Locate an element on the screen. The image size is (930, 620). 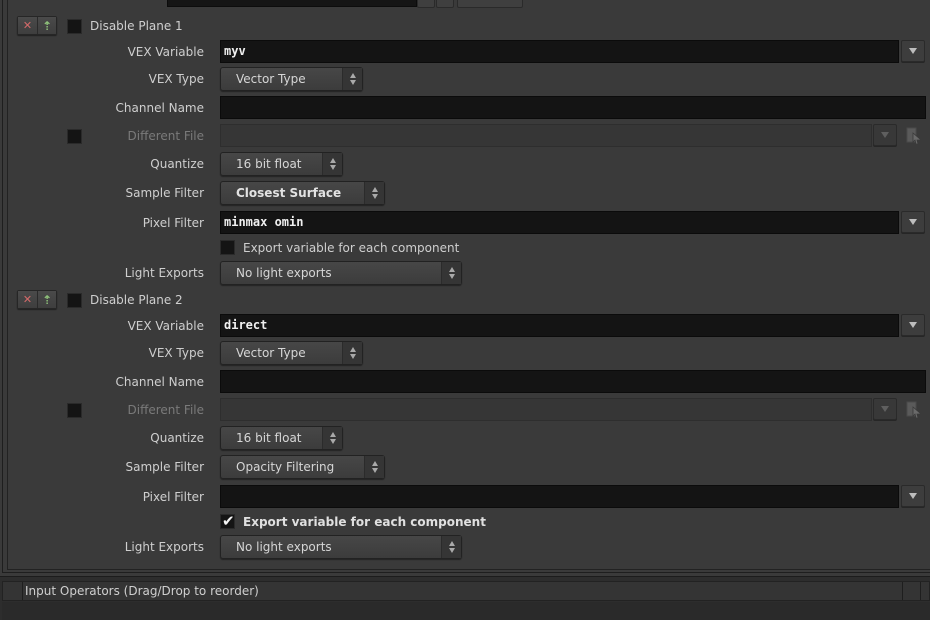
plane-1-header: ✕ ⇡ Disable Plane 1 is located at coordinates (465, 26).